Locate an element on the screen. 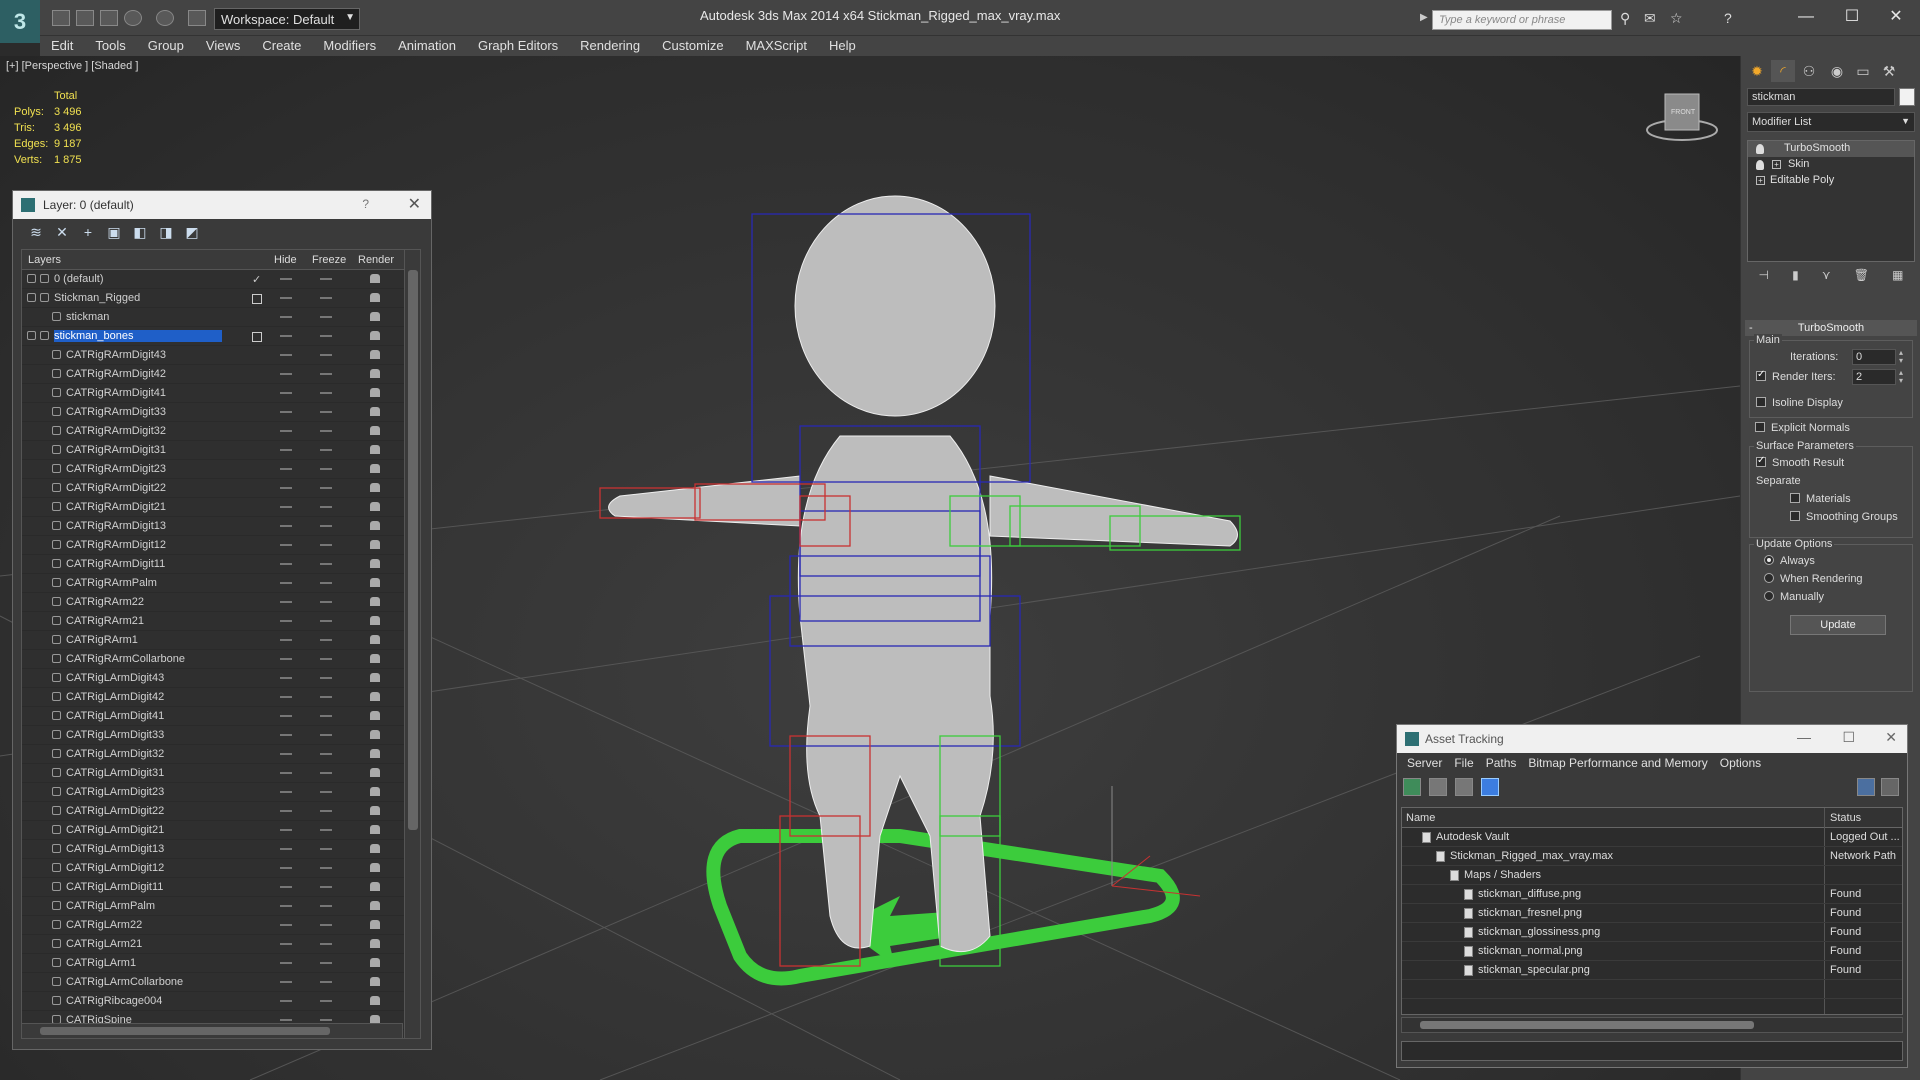 The width and height of the screenshot is (1920, 1080). layer-name: CATRigLArmPalm is located at coordinates (110, 906).